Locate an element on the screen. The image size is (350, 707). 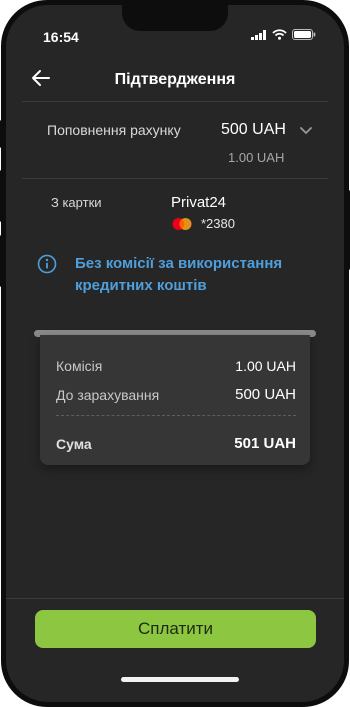
status-bar: 16:54 is located at coordinates (175, 33).